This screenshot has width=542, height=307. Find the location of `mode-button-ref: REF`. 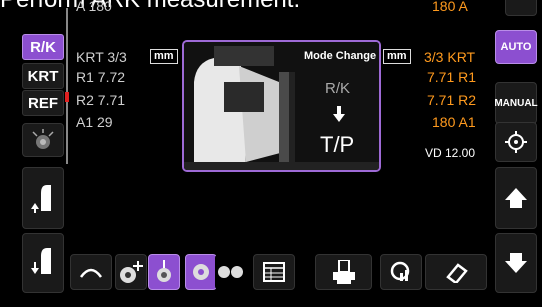

mode-button-ref: REF is located at coordinates (43, 103).